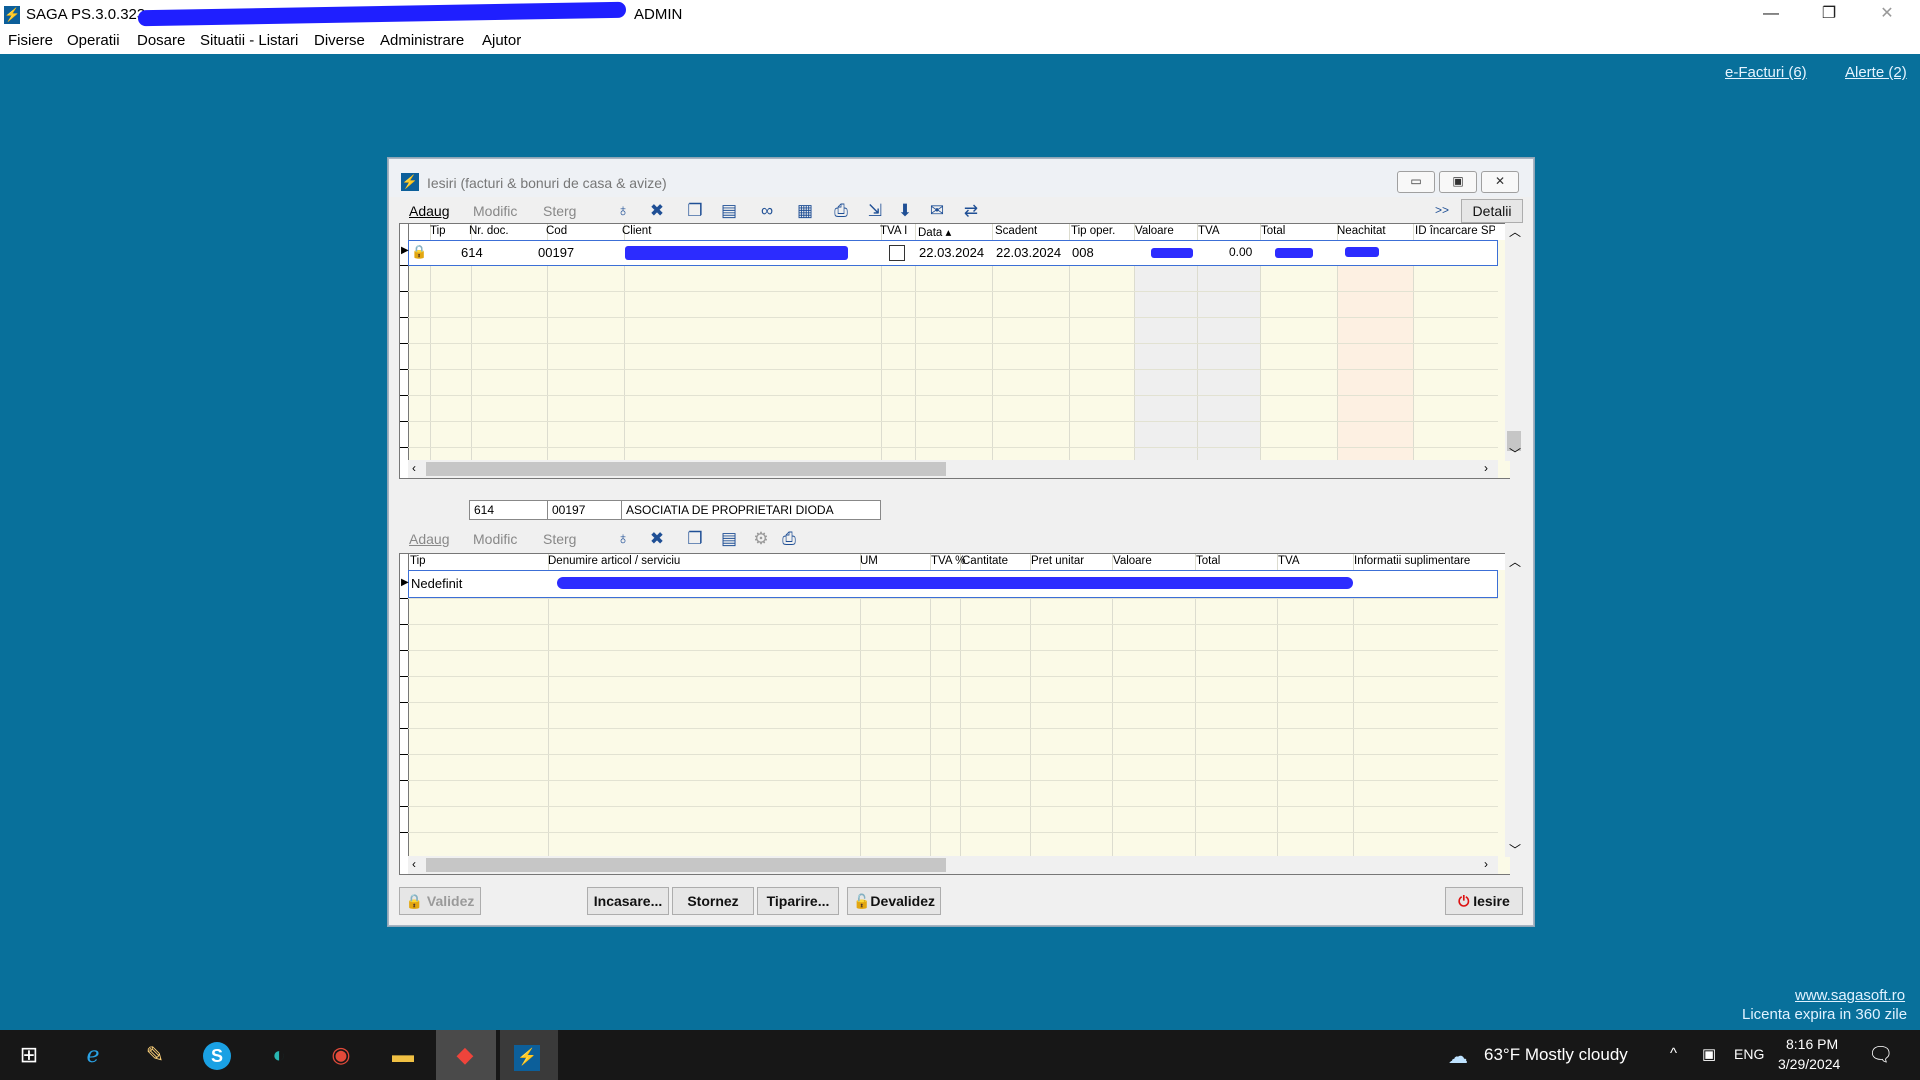 This screenshot has height=1080, width=1920. Describe the element at coordinates (897, 253) in the screenshot. I see `tva-i-checkbox` at that location.